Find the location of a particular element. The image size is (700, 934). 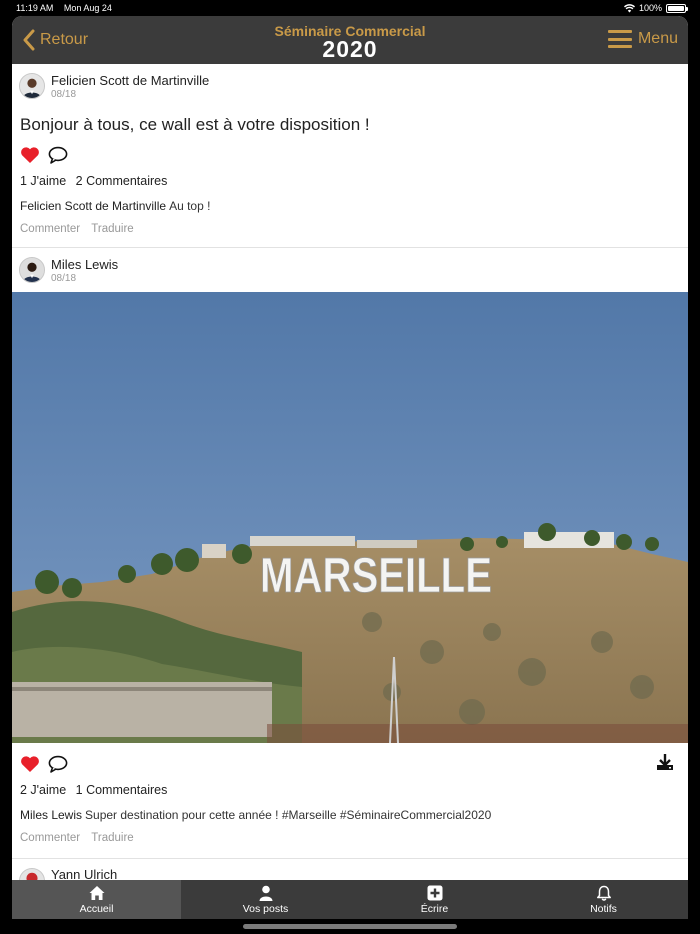

tab-bar: Accueil Vos posts Écrire Notifs is located at coordinates (350, 899).